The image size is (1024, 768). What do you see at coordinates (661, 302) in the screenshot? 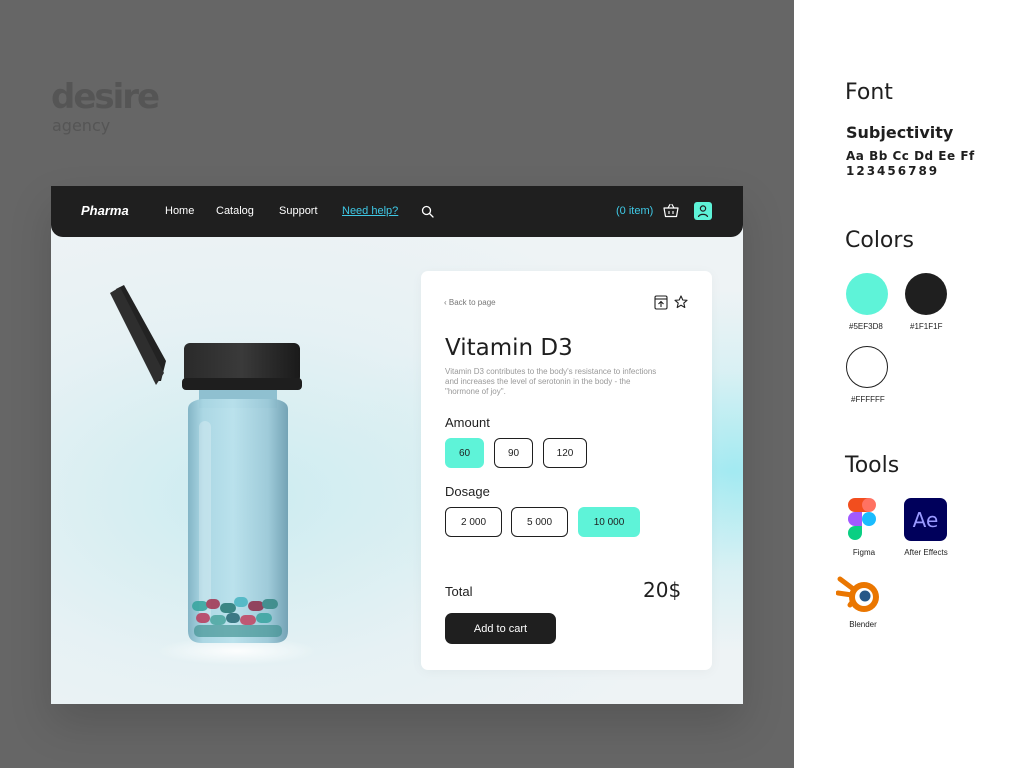
I see `share-icon` at bounding box center [661, 302].